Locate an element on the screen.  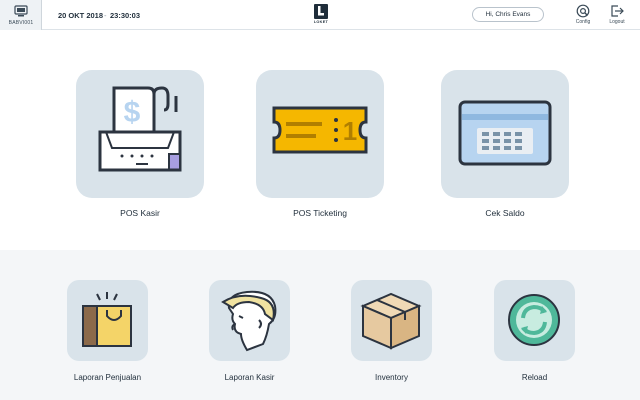
menu-laporan-penjualan: Laporan Penjualan is located at coordinates (107, 331).